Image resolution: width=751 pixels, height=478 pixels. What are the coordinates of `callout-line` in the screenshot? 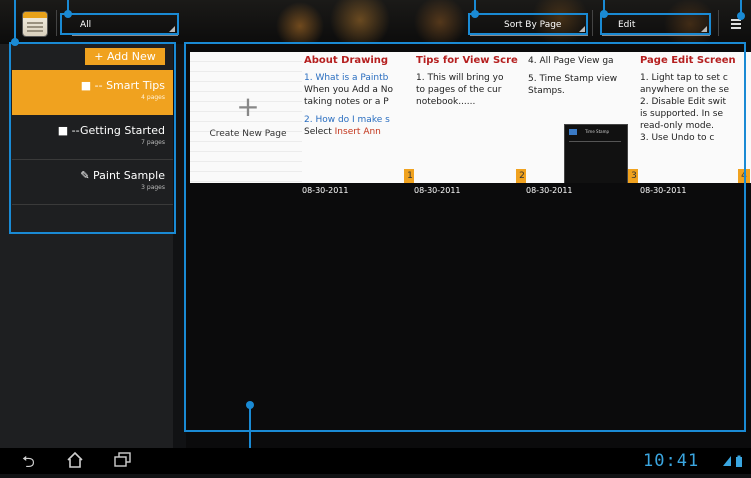 It's located at (15, 21).